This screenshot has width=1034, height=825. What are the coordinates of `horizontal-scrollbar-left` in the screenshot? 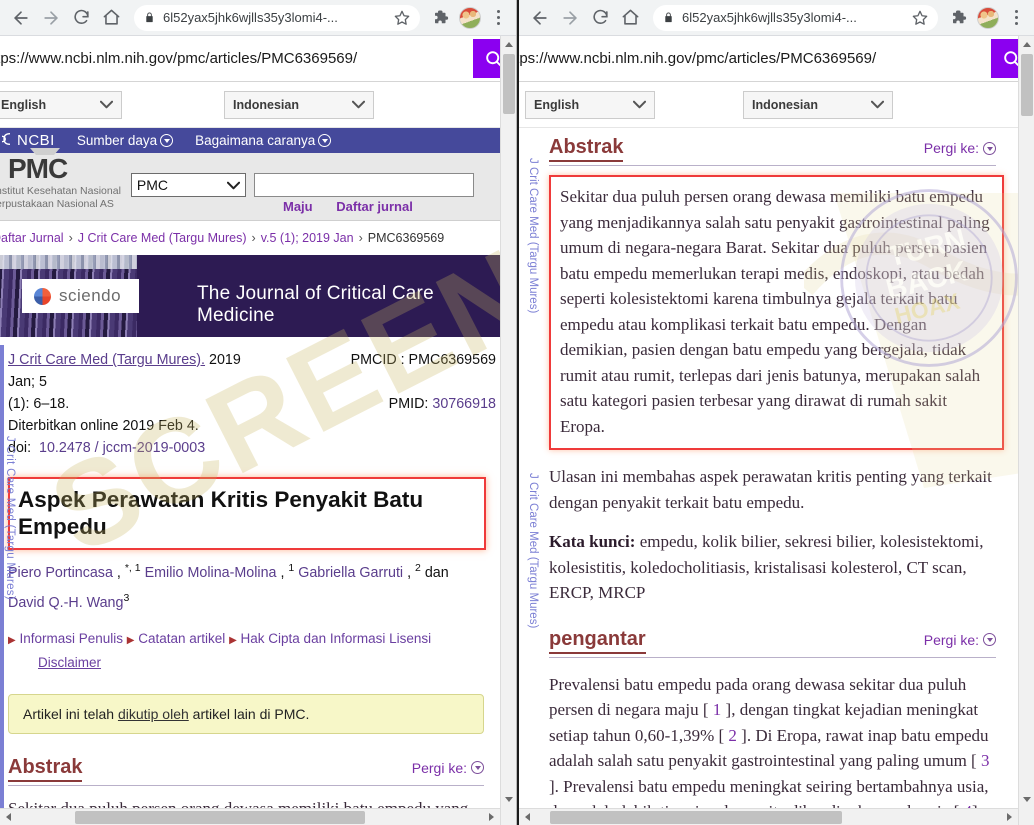 It's located at (250, 816).